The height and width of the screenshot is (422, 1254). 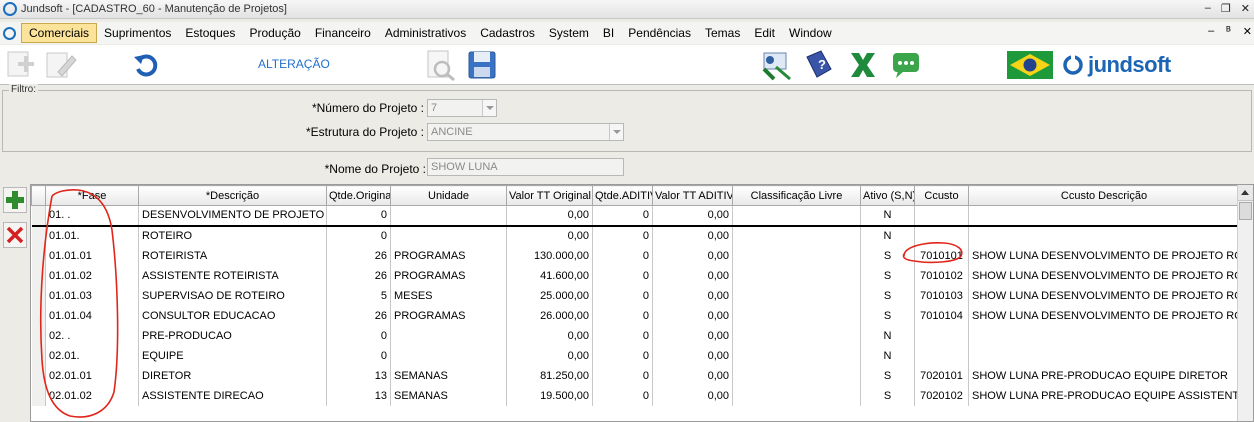 What do you see at coordinates (274, 33) in the screenshot?
I see `menu-producao: Produção` at bounding box center [274, 33].